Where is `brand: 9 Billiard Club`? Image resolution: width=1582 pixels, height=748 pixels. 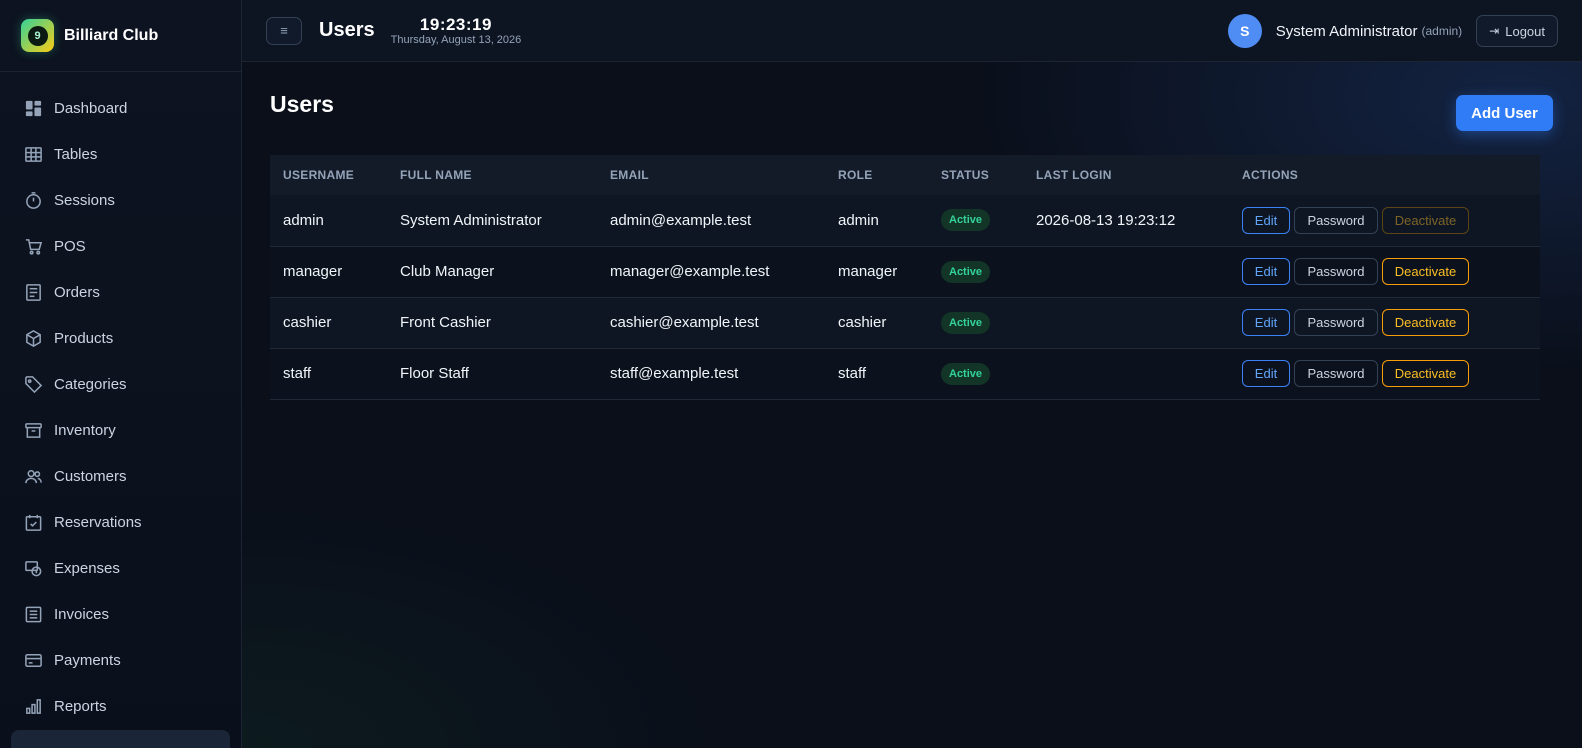
brand: 9 Billiard Club is located at coordinates (120, 36).